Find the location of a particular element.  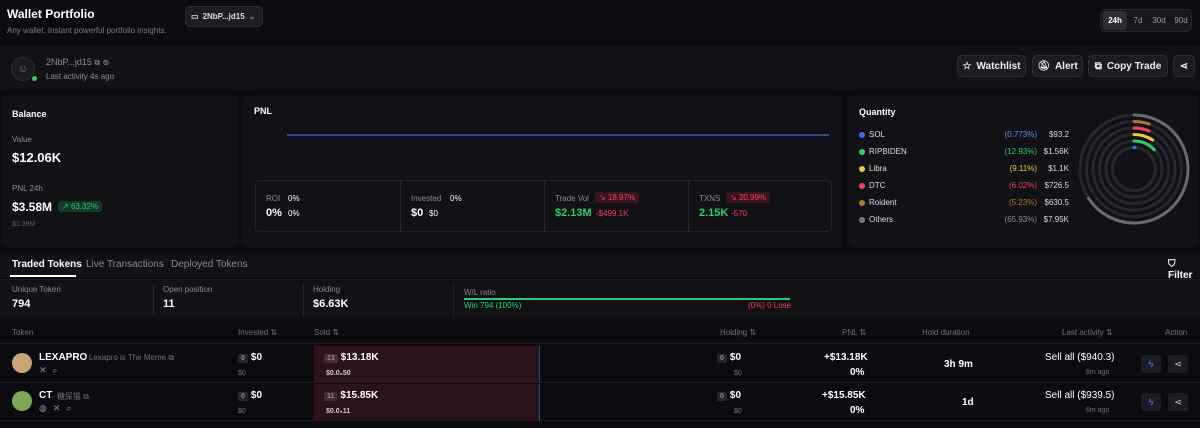

token-name: CT is located at coordinates (45, 395).